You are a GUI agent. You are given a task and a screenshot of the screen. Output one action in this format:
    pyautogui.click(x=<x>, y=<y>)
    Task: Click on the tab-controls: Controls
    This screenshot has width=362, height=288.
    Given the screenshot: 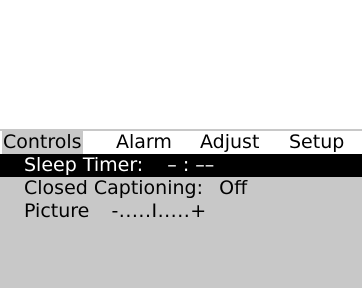 What is the action you would take?
    pyautogui.click(x=42, y=142)
    